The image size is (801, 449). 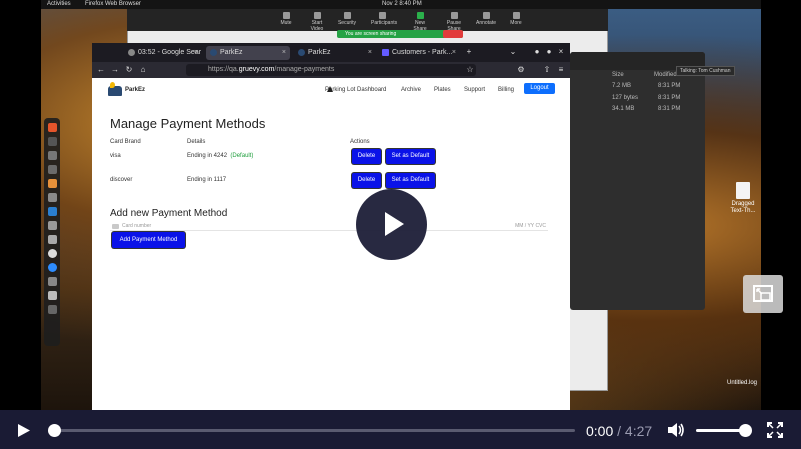 What do you see at coordinates (148, 240) in the screenshot?
I see `add-payment-method-button: Add Payment Method` at bounding box center [148, 240].